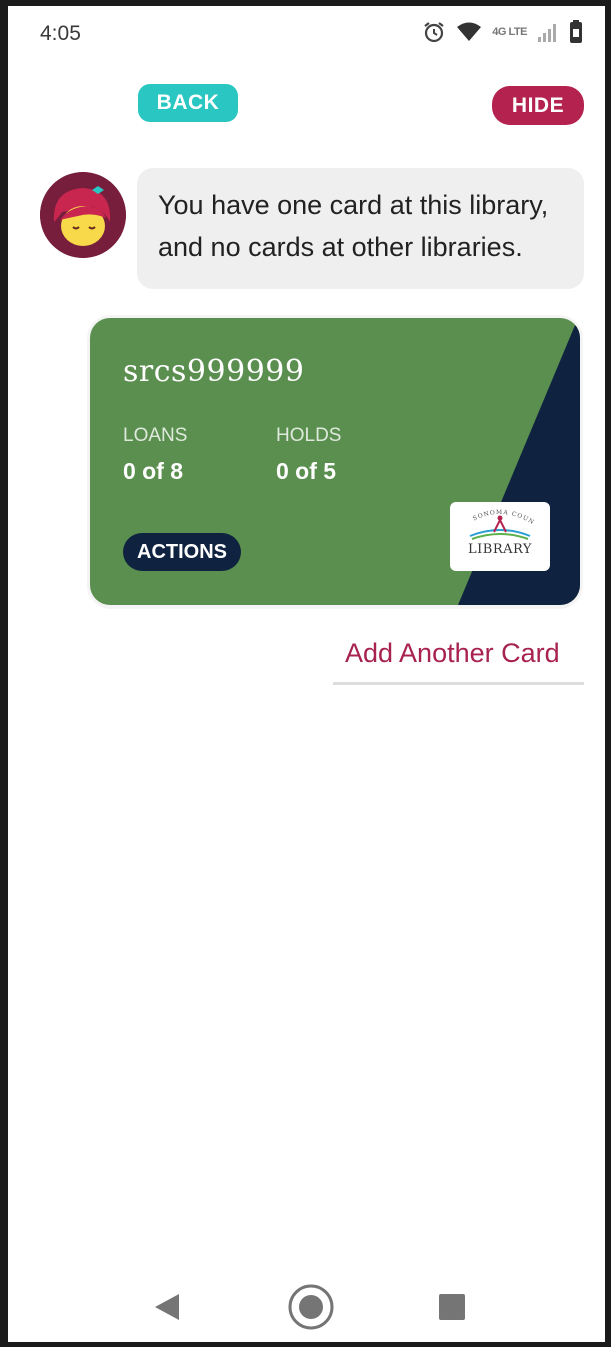 The height and width of the screenshot is (1347, 611). What do you see at coordinates (509, 32) in the screenshot?
I see `network-label: 4G LTE` at bounding box center [509, 32].